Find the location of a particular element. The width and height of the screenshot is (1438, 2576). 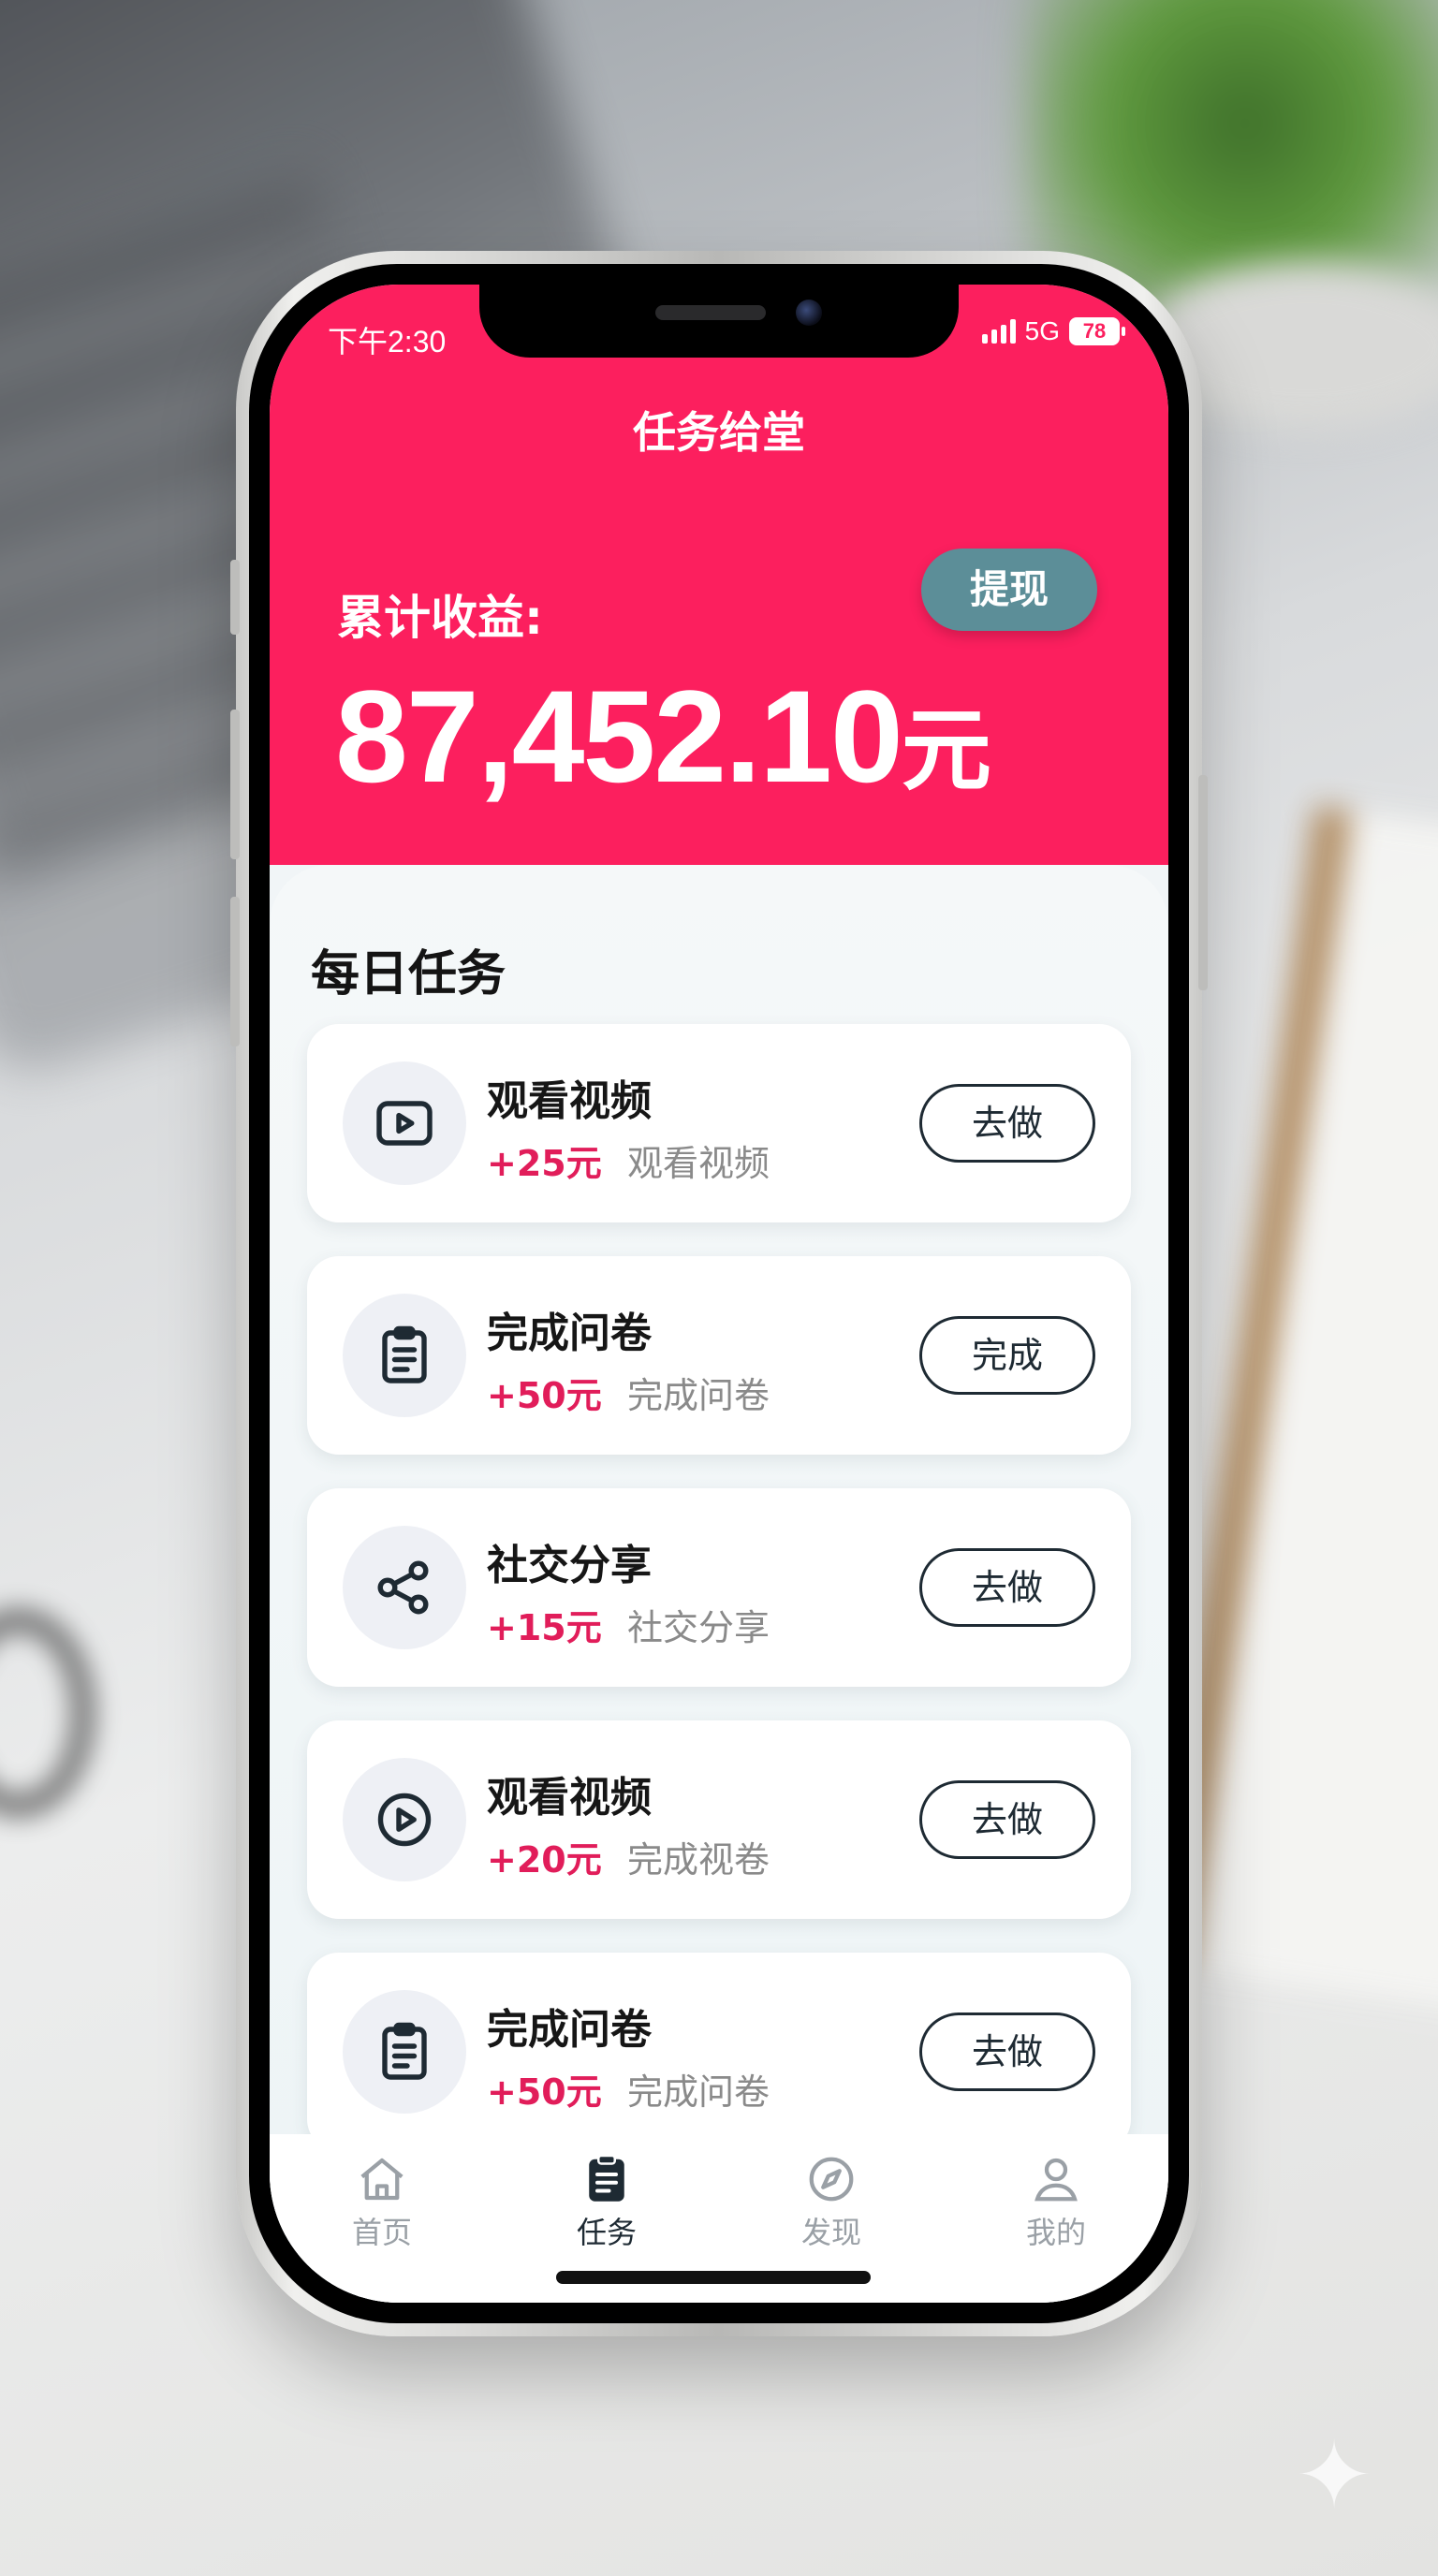

network-type: 5G is located at coordinates (1042, 330).